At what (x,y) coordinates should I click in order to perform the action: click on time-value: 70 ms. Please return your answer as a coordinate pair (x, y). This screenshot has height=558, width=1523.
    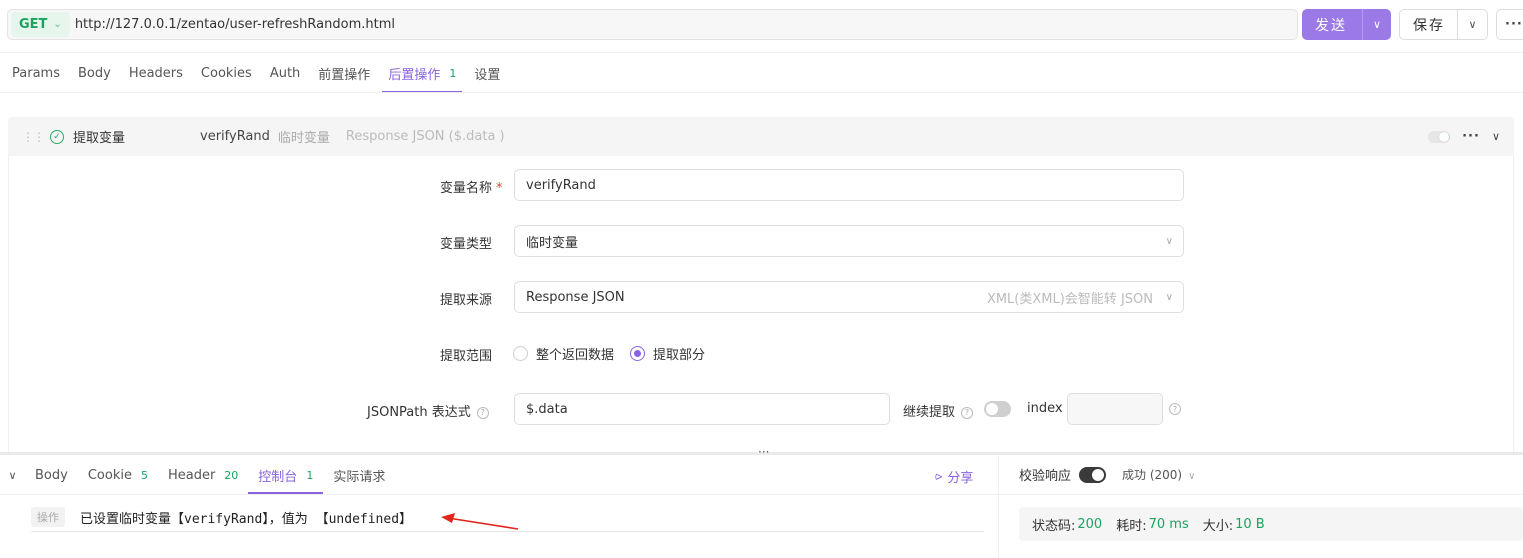
    Looking at the image, I should click on (1168, 524).